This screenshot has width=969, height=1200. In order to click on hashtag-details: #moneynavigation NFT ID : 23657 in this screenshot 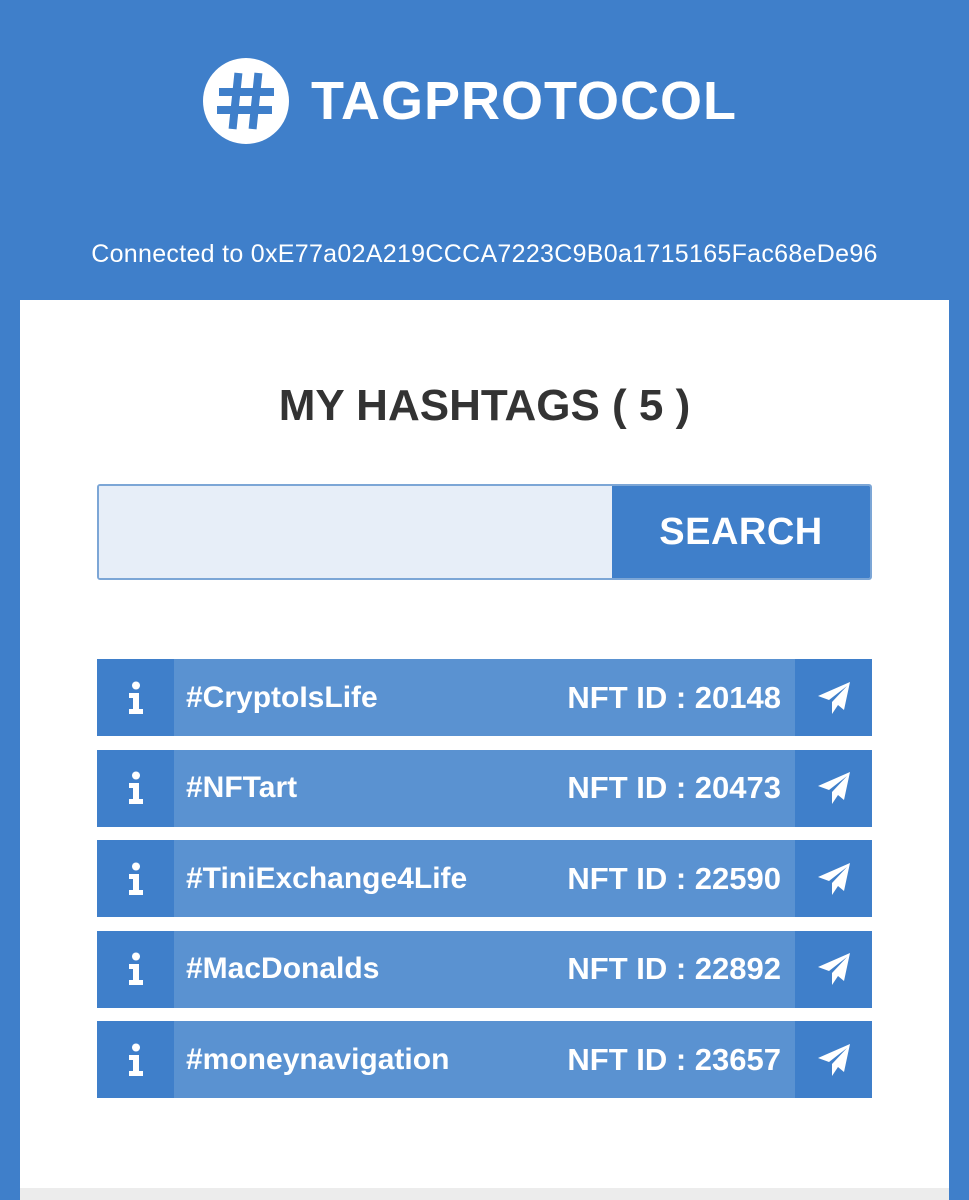, I will do `click(484, 1059)`.